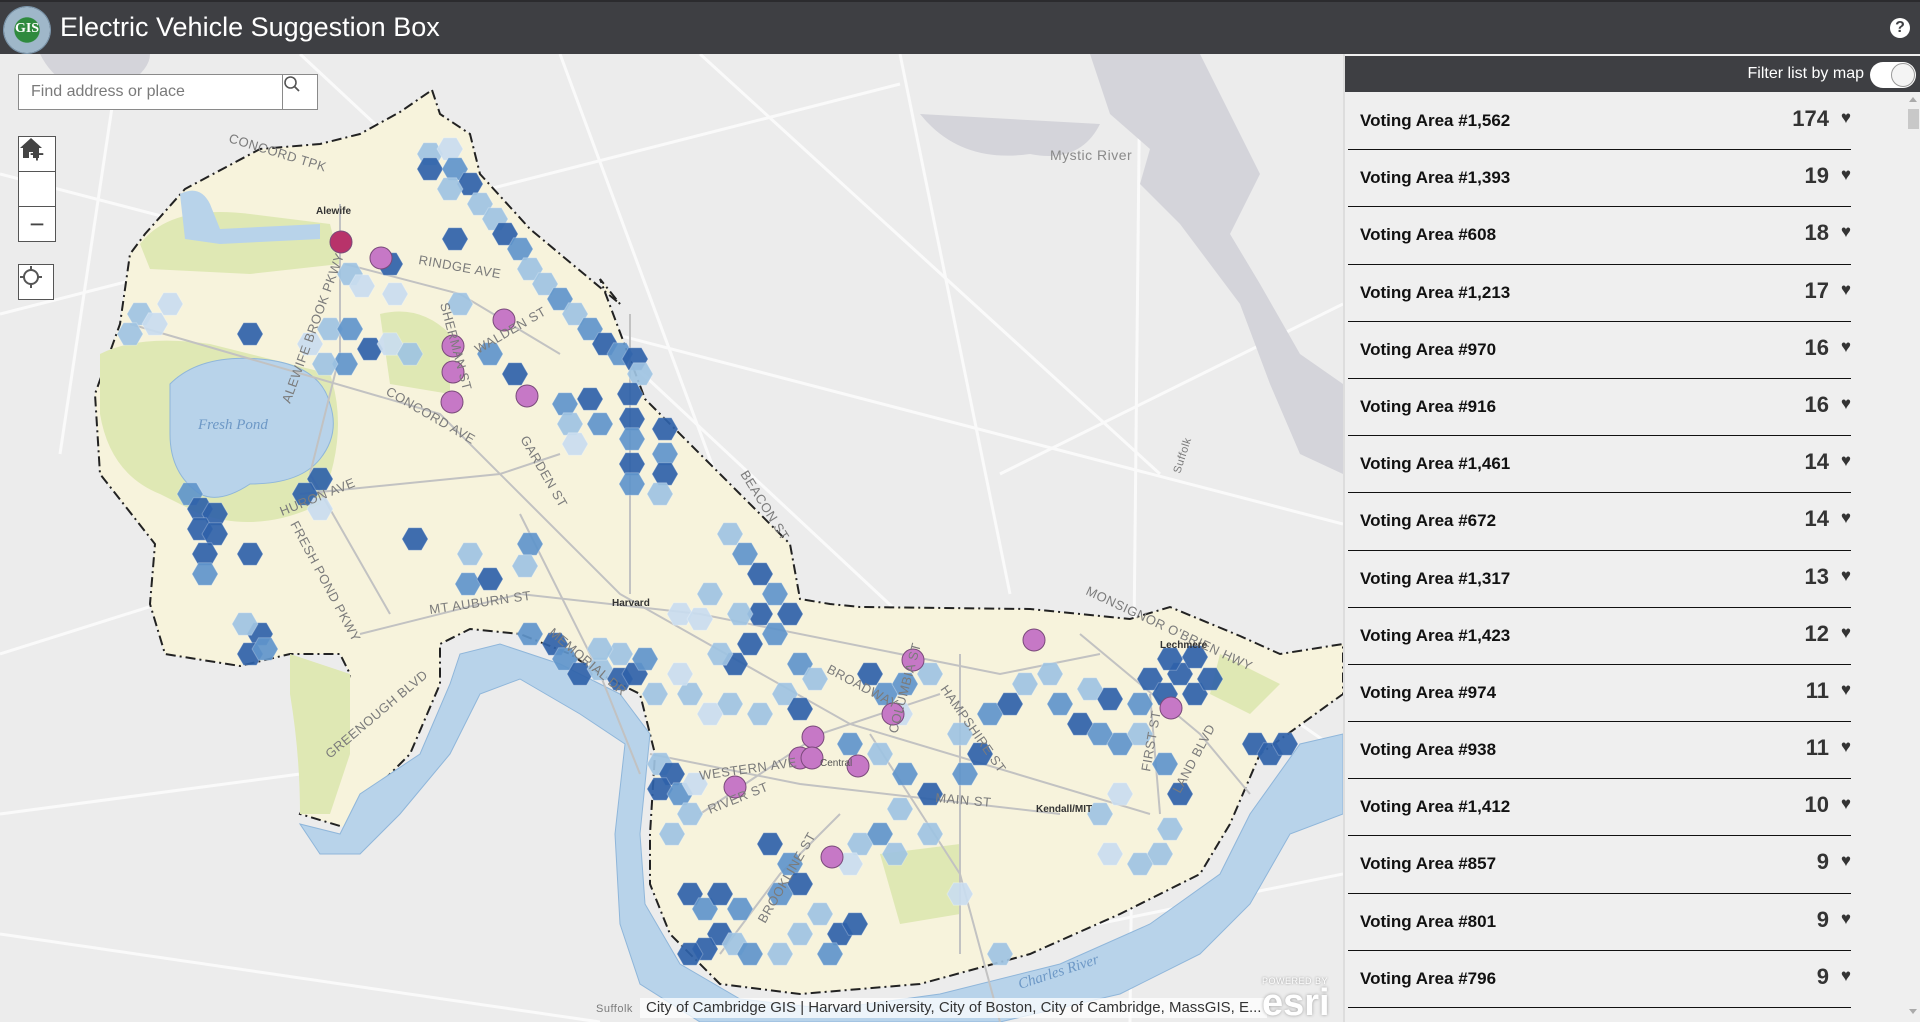 This screenshot has width=1920, height=1022. I want to click on scroll-up-arrow-icon, so click(1913, 99).